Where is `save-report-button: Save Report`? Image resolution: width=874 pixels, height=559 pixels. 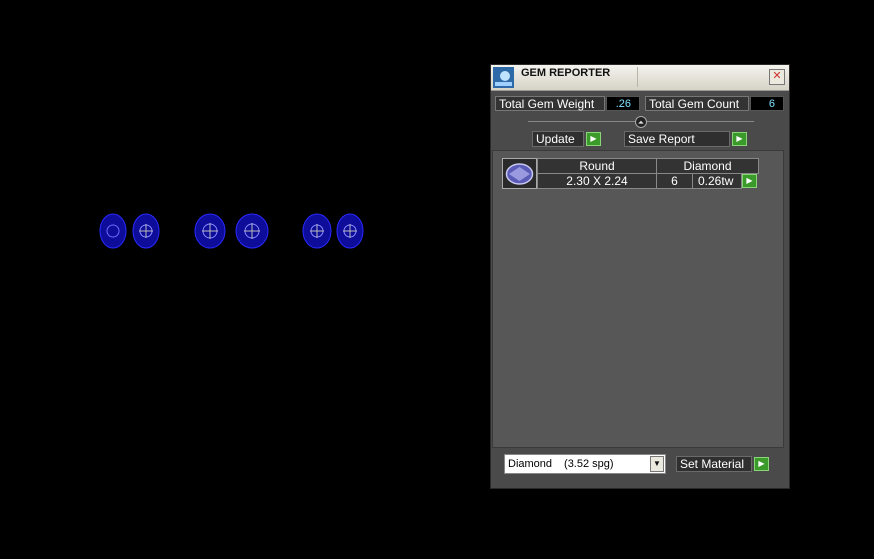
save-report-button: Save Report is located at coordinates (677, 139).